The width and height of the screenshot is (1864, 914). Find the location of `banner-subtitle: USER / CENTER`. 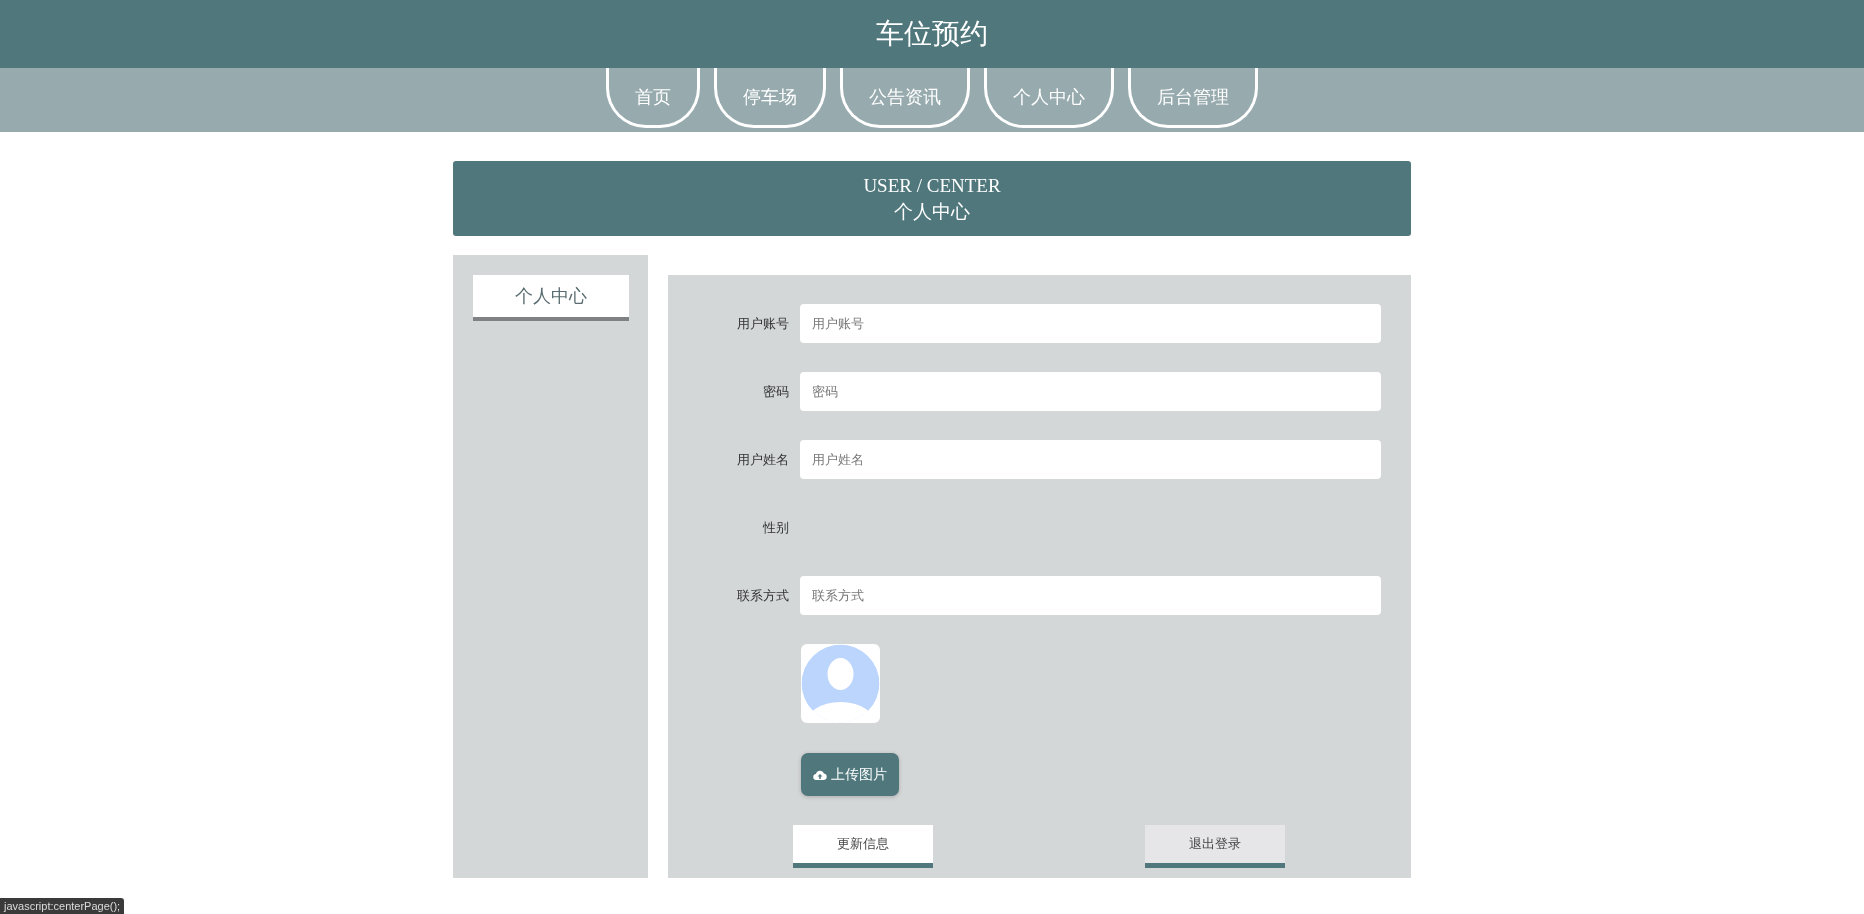

banner-subtitle: USER / CENTER is located at coordinates (932, 185).